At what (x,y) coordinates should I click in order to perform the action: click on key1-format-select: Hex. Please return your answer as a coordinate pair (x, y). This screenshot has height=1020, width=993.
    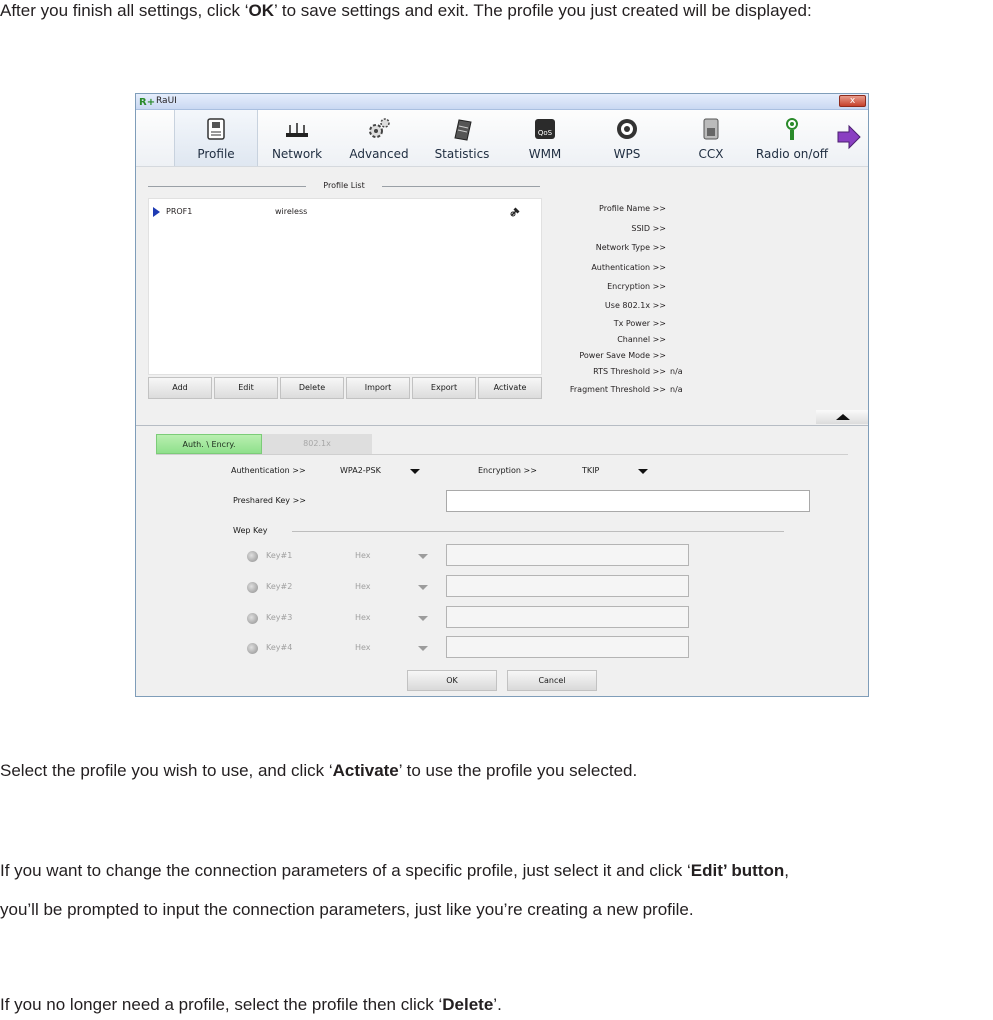
    Looking at the image, I should click on (363, 555).